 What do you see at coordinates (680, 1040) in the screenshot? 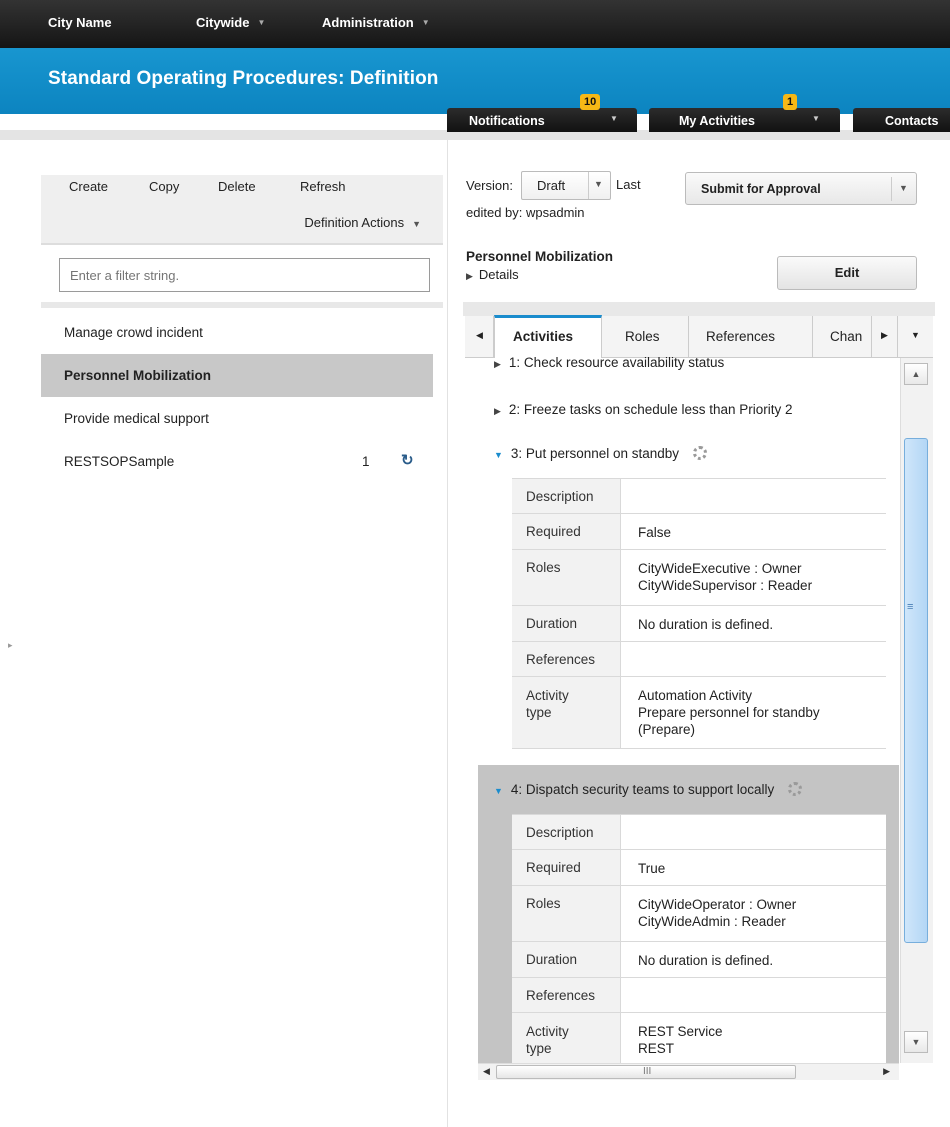
I see `detail-value: REST Service REST` at bounding box center [680, 1040].